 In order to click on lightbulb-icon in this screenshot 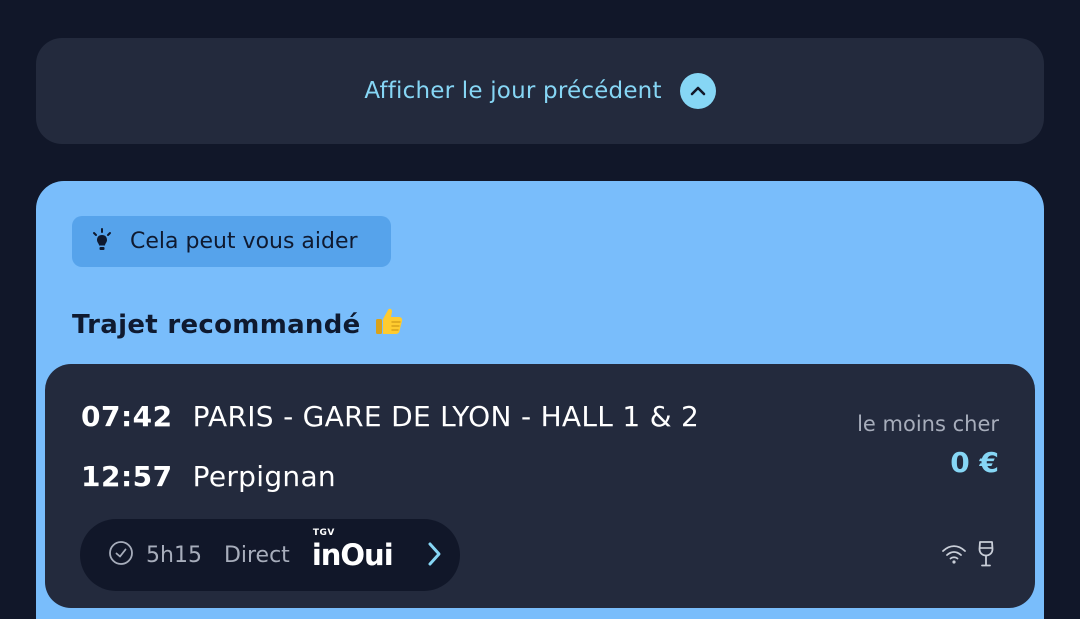, I will do `click(102, 241)`.